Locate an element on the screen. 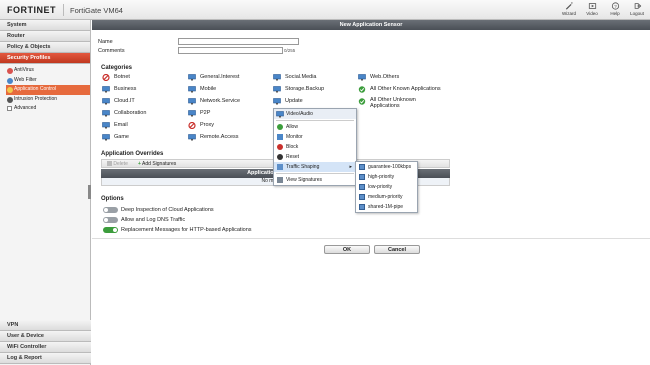 The height and width of the screenshot is (365, 650). category-social-media: Social.Media is located at coordinates (295, 77).